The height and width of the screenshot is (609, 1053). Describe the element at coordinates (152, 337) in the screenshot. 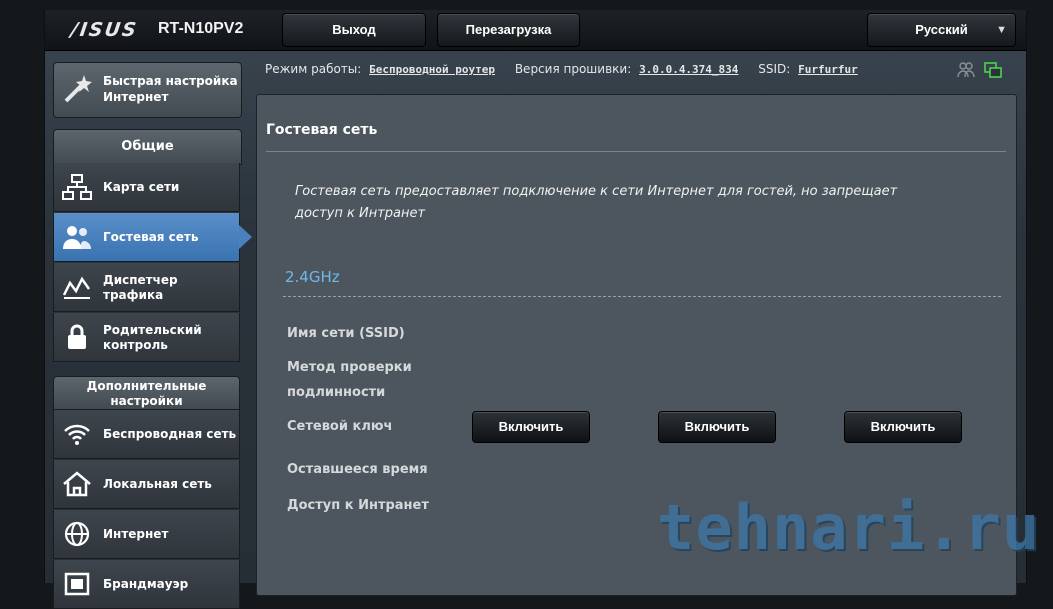

I see `sidebar-item-label: Родительский контроль` at that location.